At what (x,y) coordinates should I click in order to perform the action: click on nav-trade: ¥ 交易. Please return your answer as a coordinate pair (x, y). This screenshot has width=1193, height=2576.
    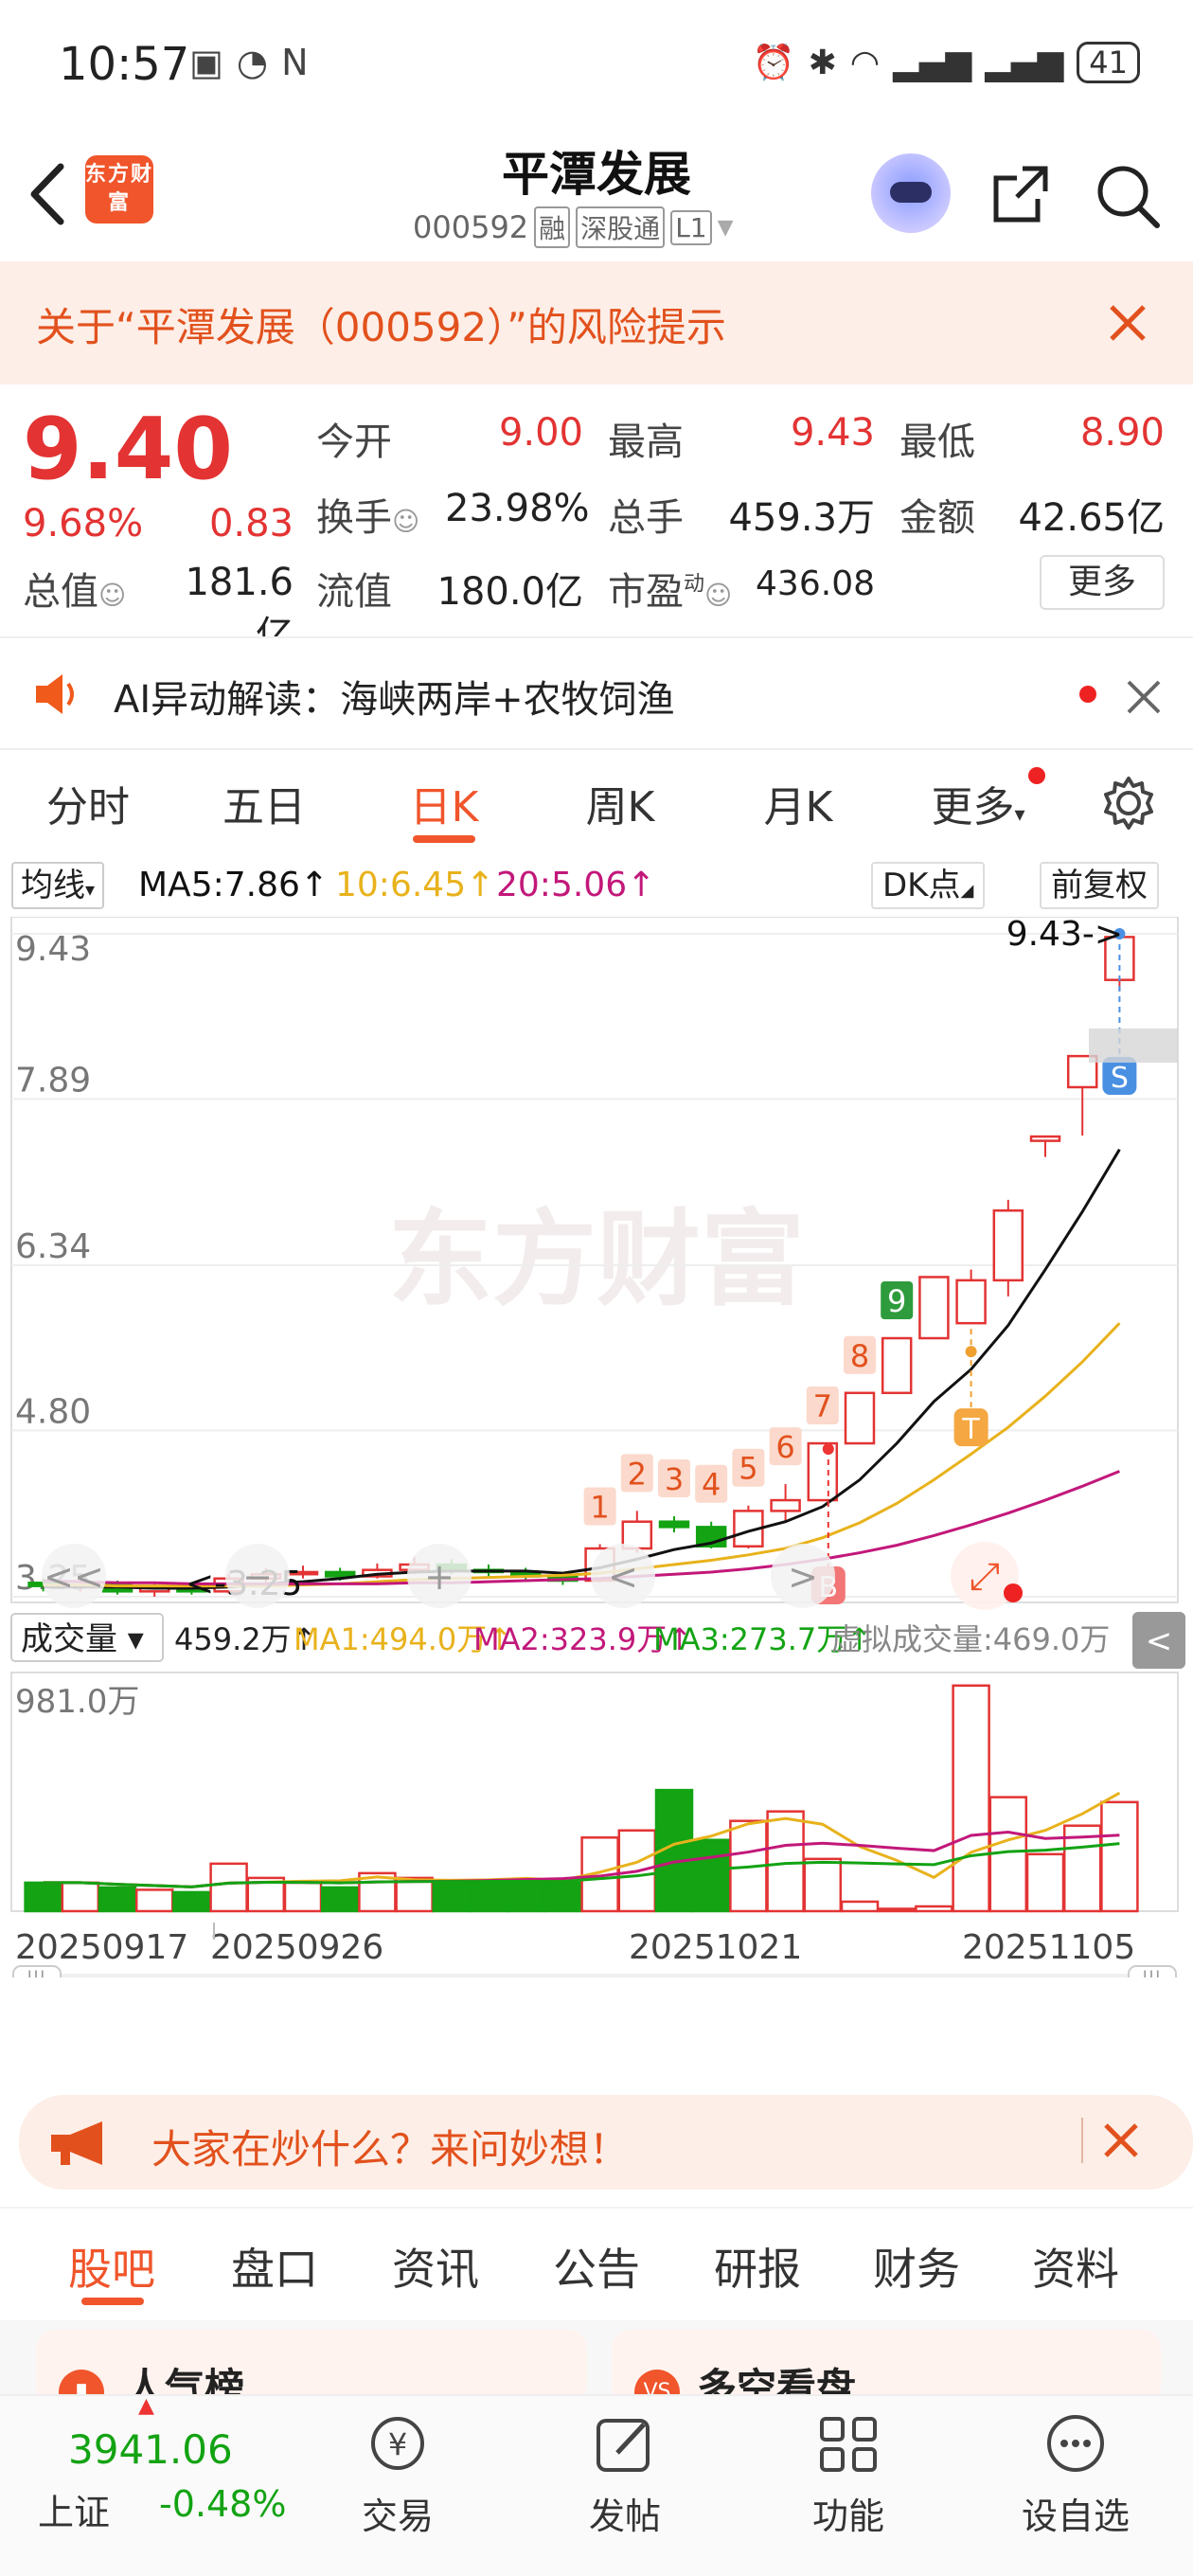
    Looking at the image, I should click on (397, 2475).